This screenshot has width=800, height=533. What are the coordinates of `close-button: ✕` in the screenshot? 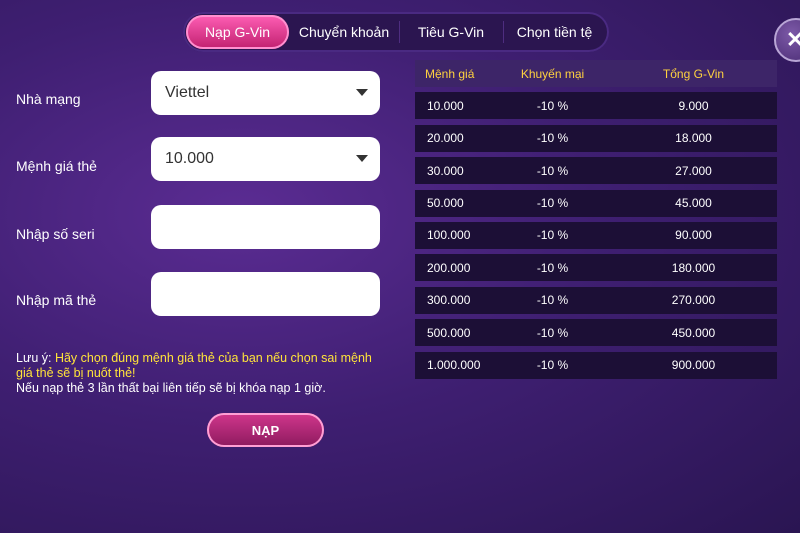 It's located at (787, 40).